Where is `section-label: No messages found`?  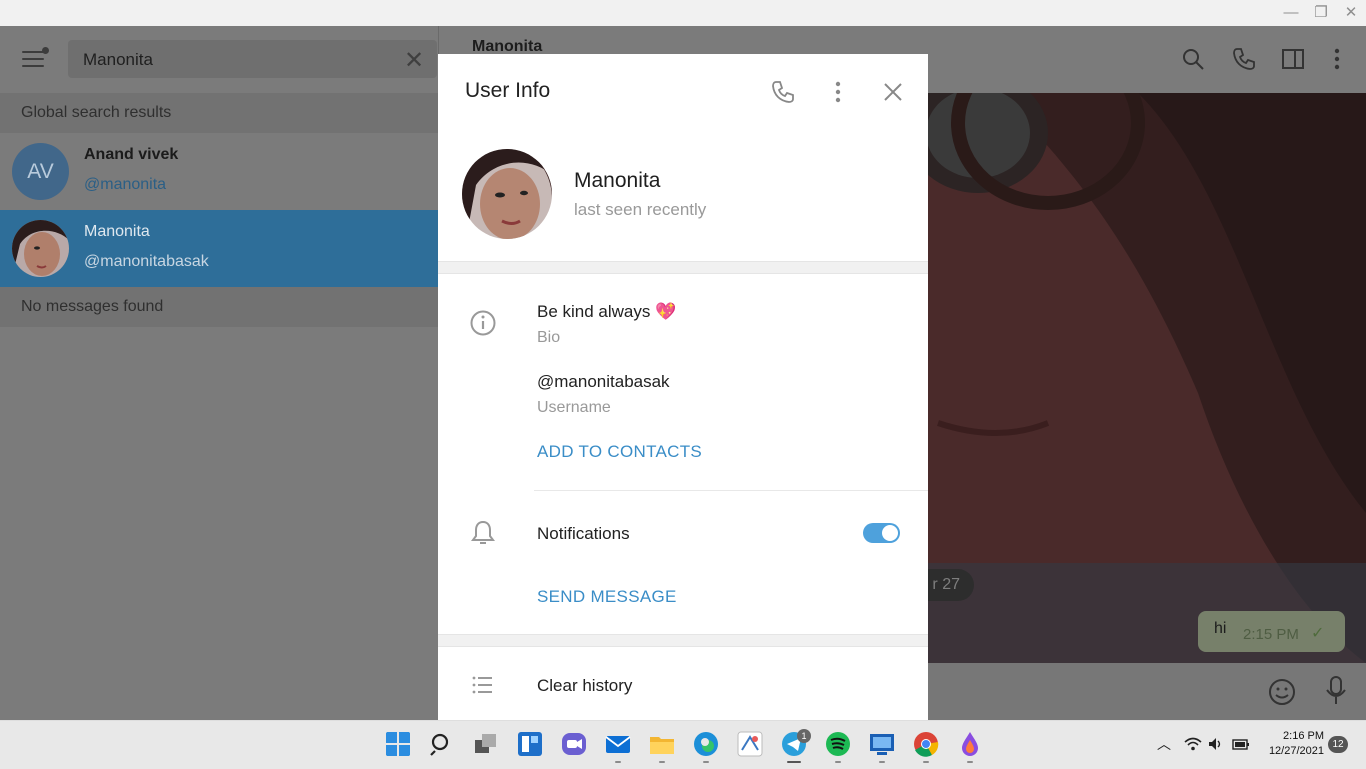
section-label: No messages found is located at coordinates (92, 306).